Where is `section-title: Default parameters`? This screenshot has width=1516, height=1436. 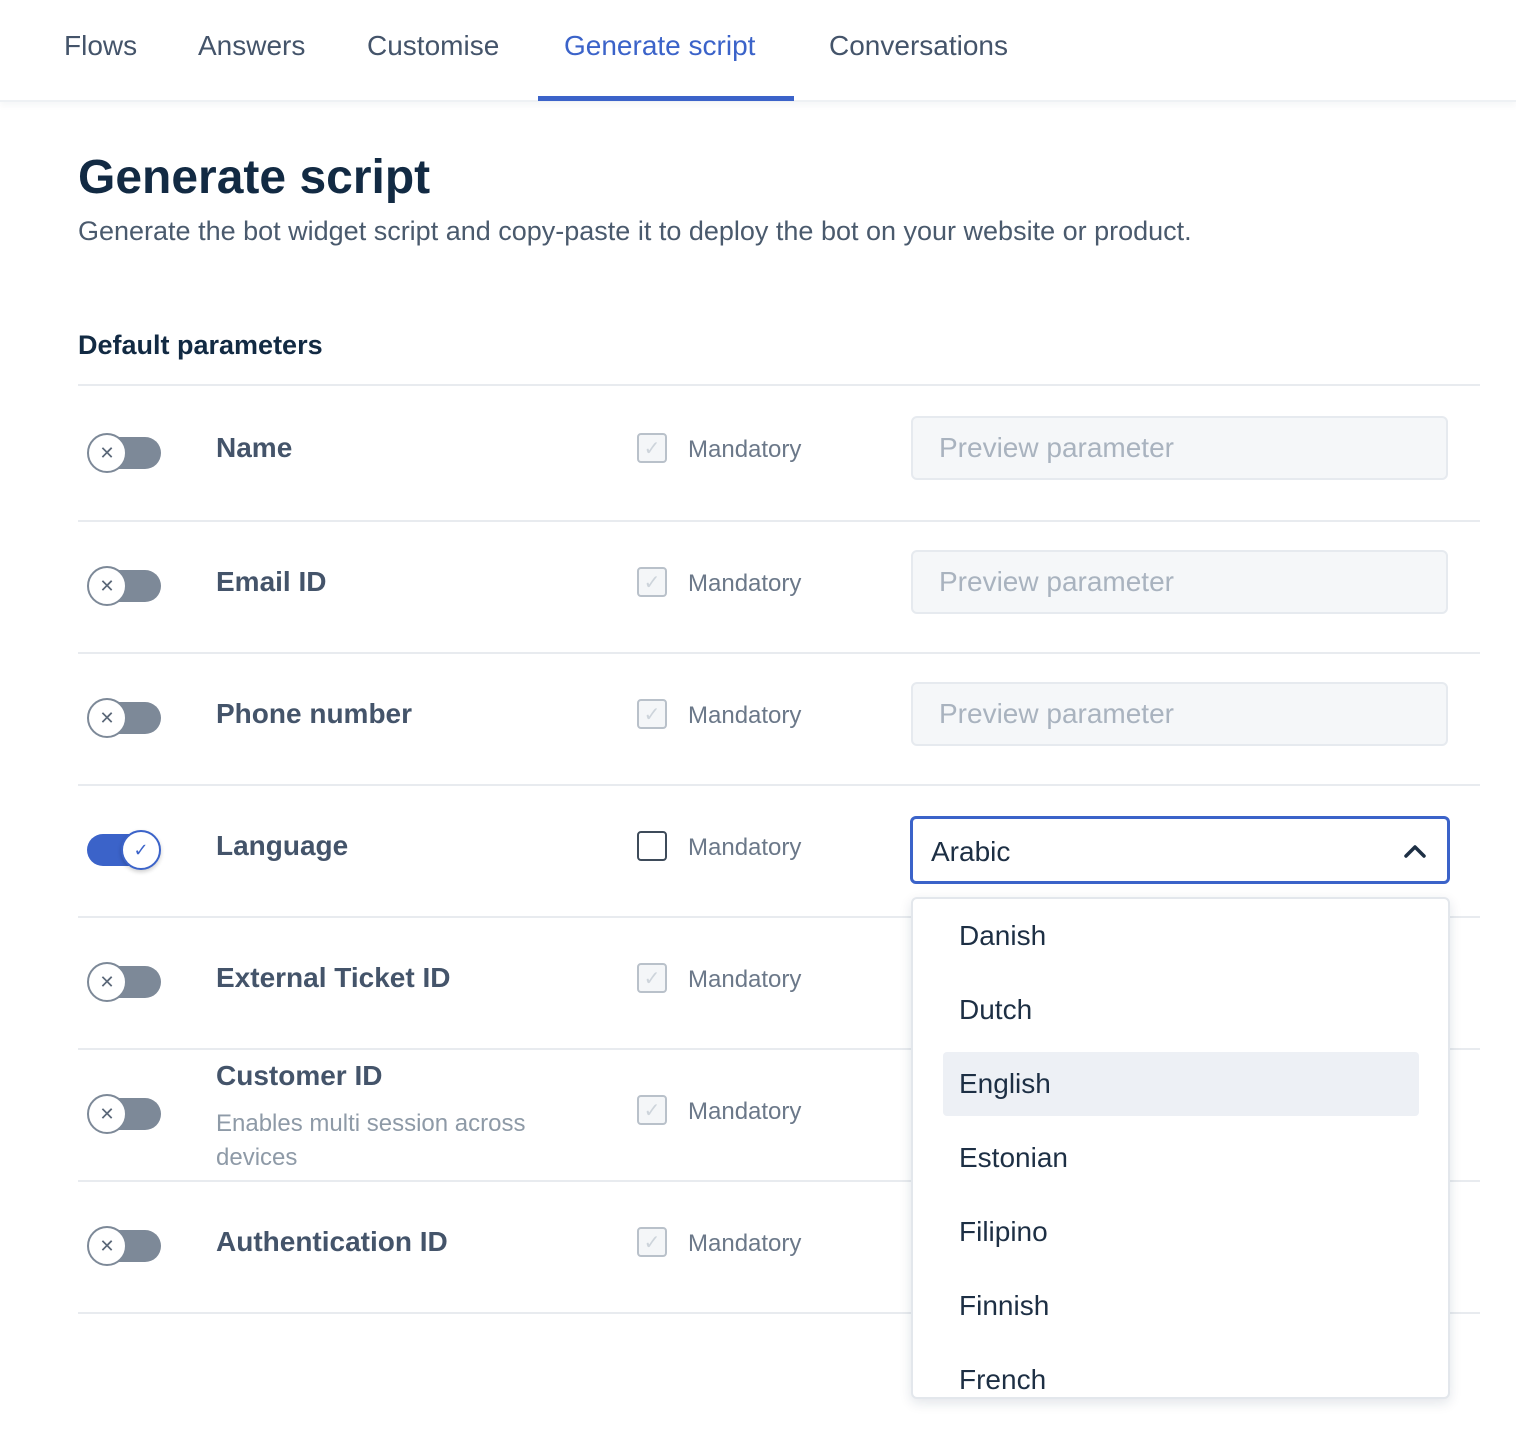 section-title: Default parameters is located at coordinates (200, 345).